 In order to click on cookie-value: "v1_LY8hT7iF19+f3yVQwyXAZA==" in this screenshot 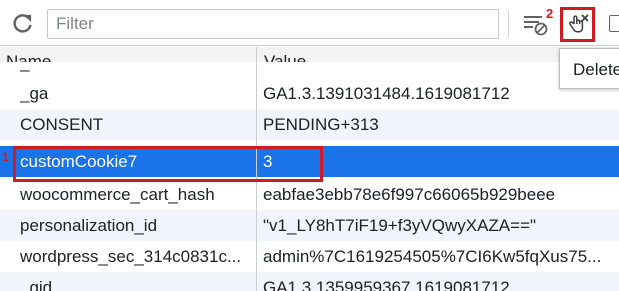, I will do `click(400, 225)`.